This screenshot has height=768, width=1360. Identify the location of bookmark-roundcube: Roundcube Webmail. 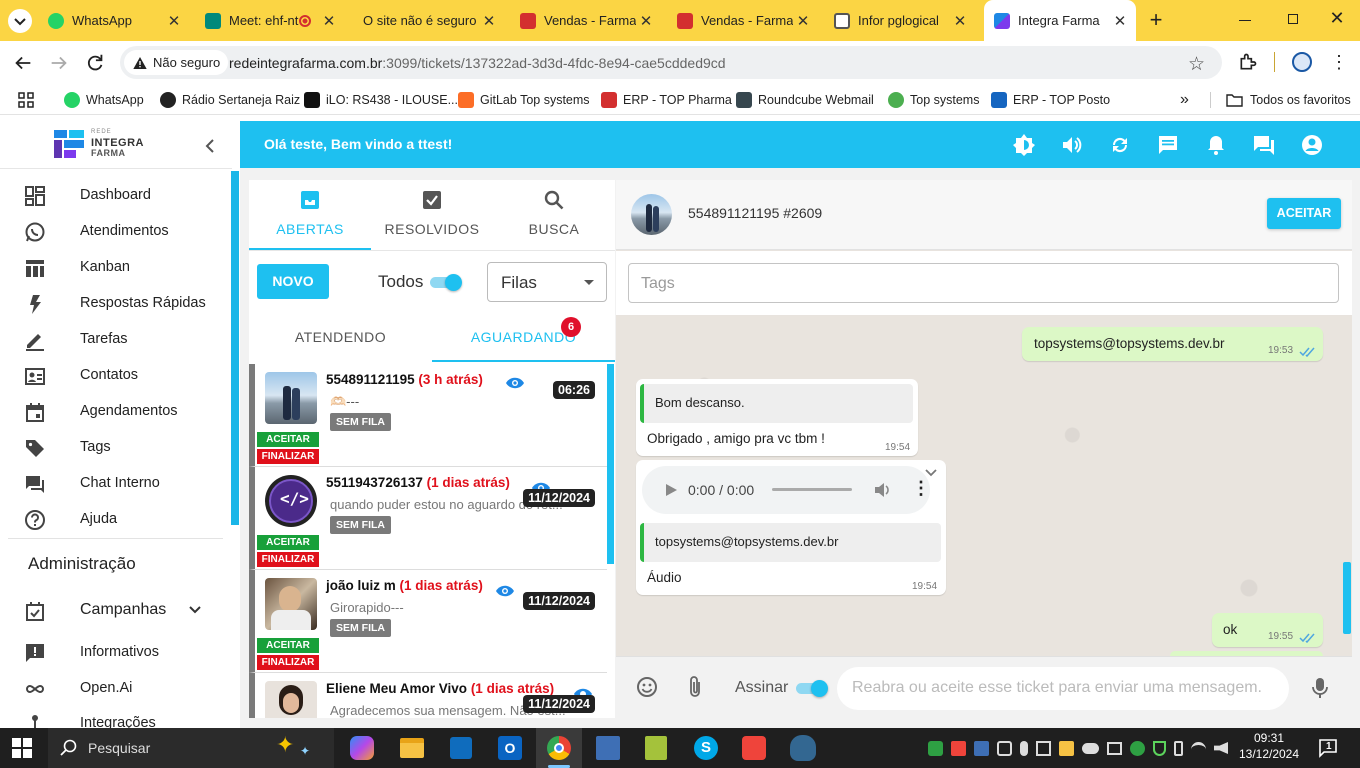
(805, 100).